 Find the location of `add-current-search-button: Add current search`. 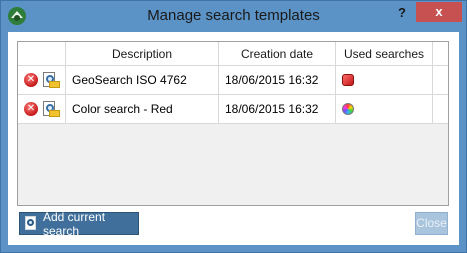

add-current-search-button: Add current search is located at coordinates (79, 223).